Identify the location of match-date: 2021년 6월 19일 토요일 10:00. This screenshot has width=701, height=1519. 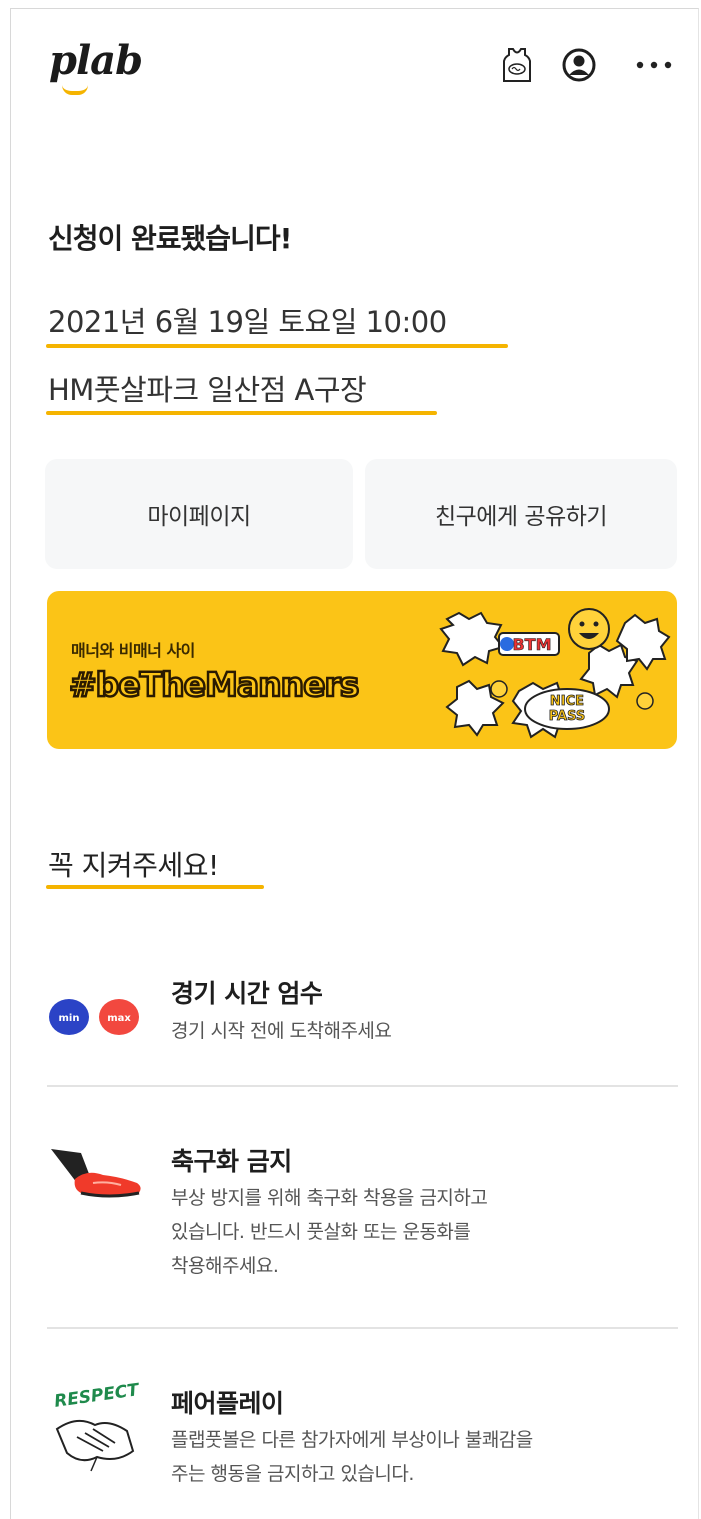
(247, 322).